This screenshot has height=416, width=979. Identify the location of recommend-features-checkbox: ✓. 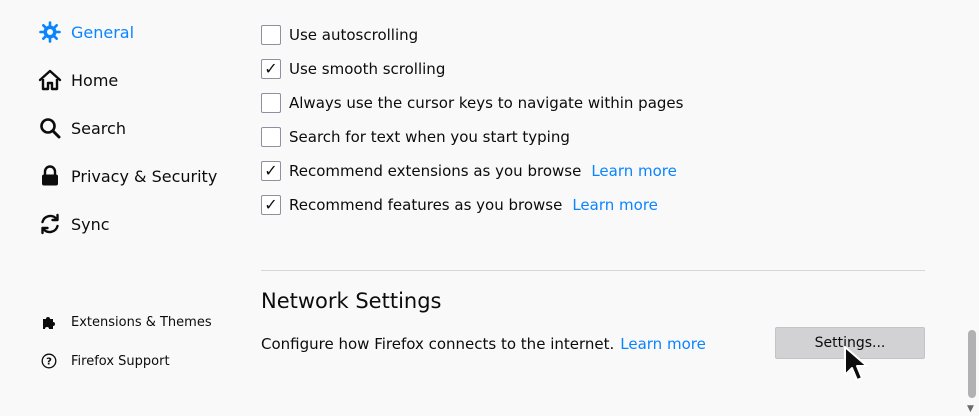
(271, 205).